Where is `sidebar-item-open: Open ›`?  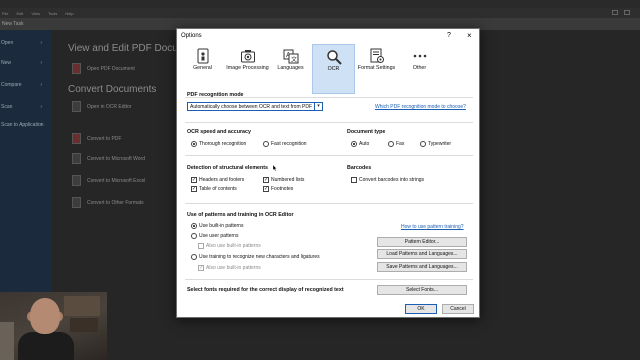
sidebar-item-open: Open › is located at coordinates (26, 43).